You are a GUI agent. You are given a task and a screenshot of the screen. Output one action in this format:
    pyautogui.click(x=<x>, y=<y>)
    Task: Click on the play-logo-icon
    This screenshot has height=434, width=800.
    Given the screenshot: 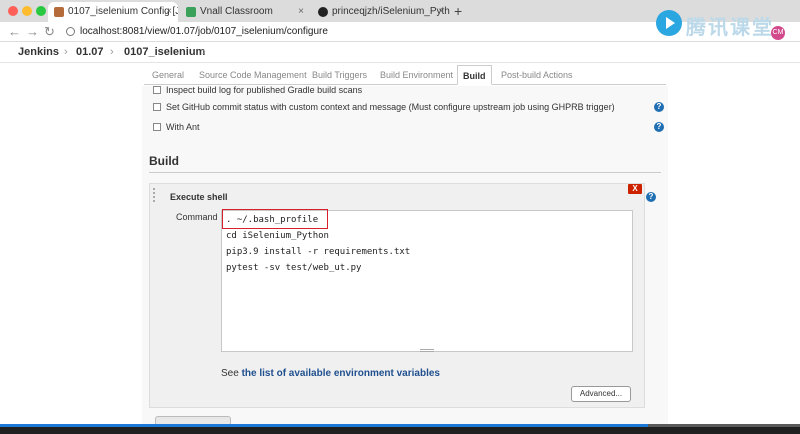 What is the action you would take?
    pyautogui.click(x=669, y=23)
    